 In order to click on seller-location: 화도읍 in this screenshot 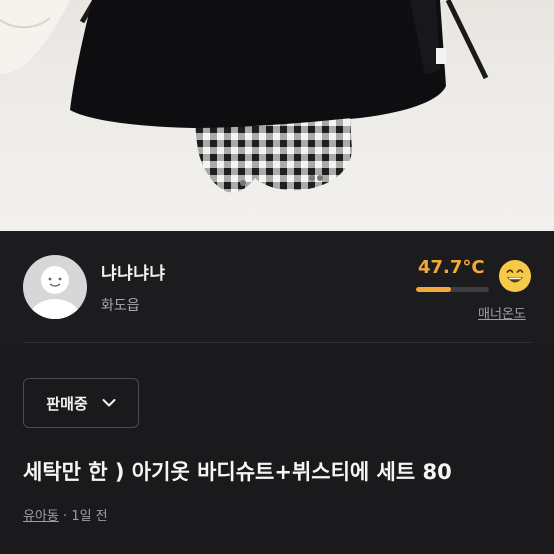, I will do `click(120, 306)`.